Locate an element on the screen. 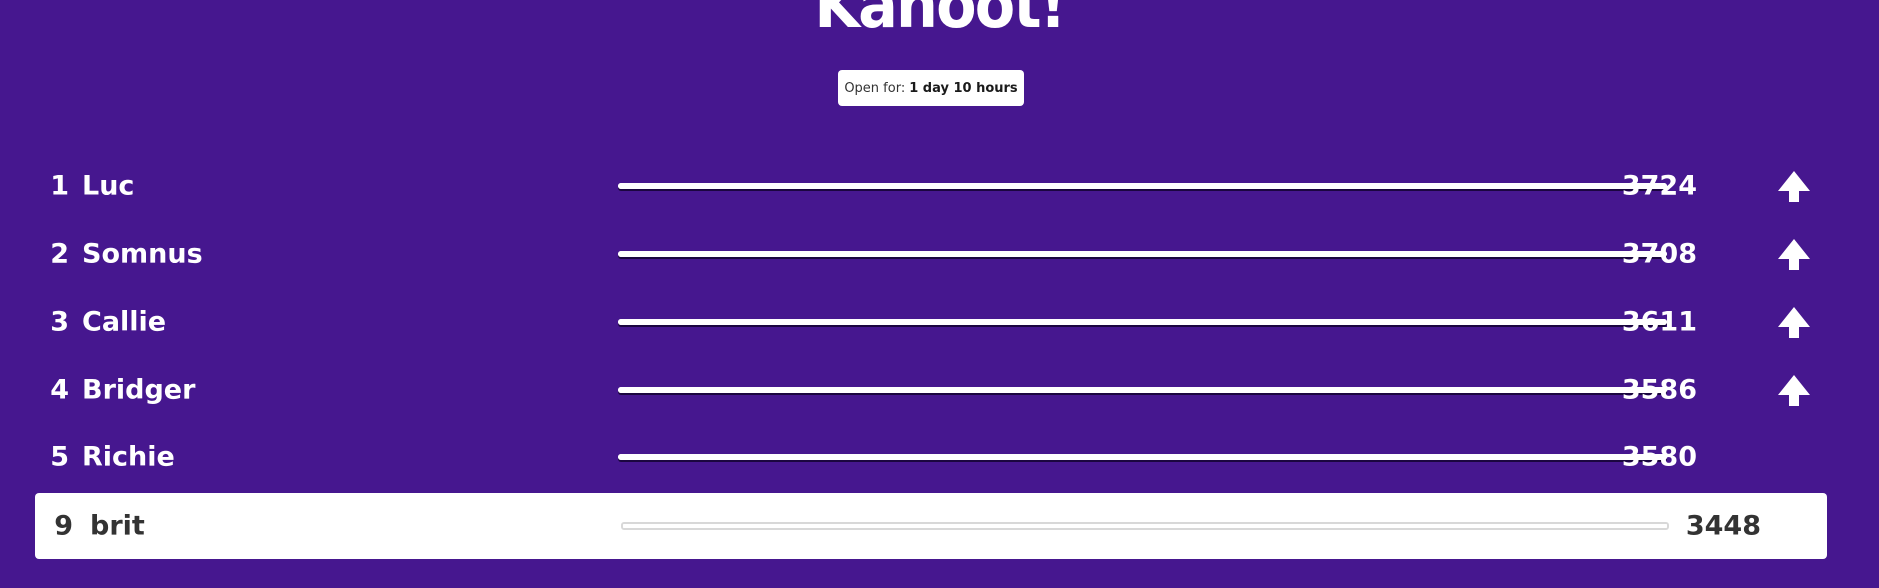 The height and width of the screenshot is (588, 1879). rank-number: 4 is located at coordinates (59, 390).